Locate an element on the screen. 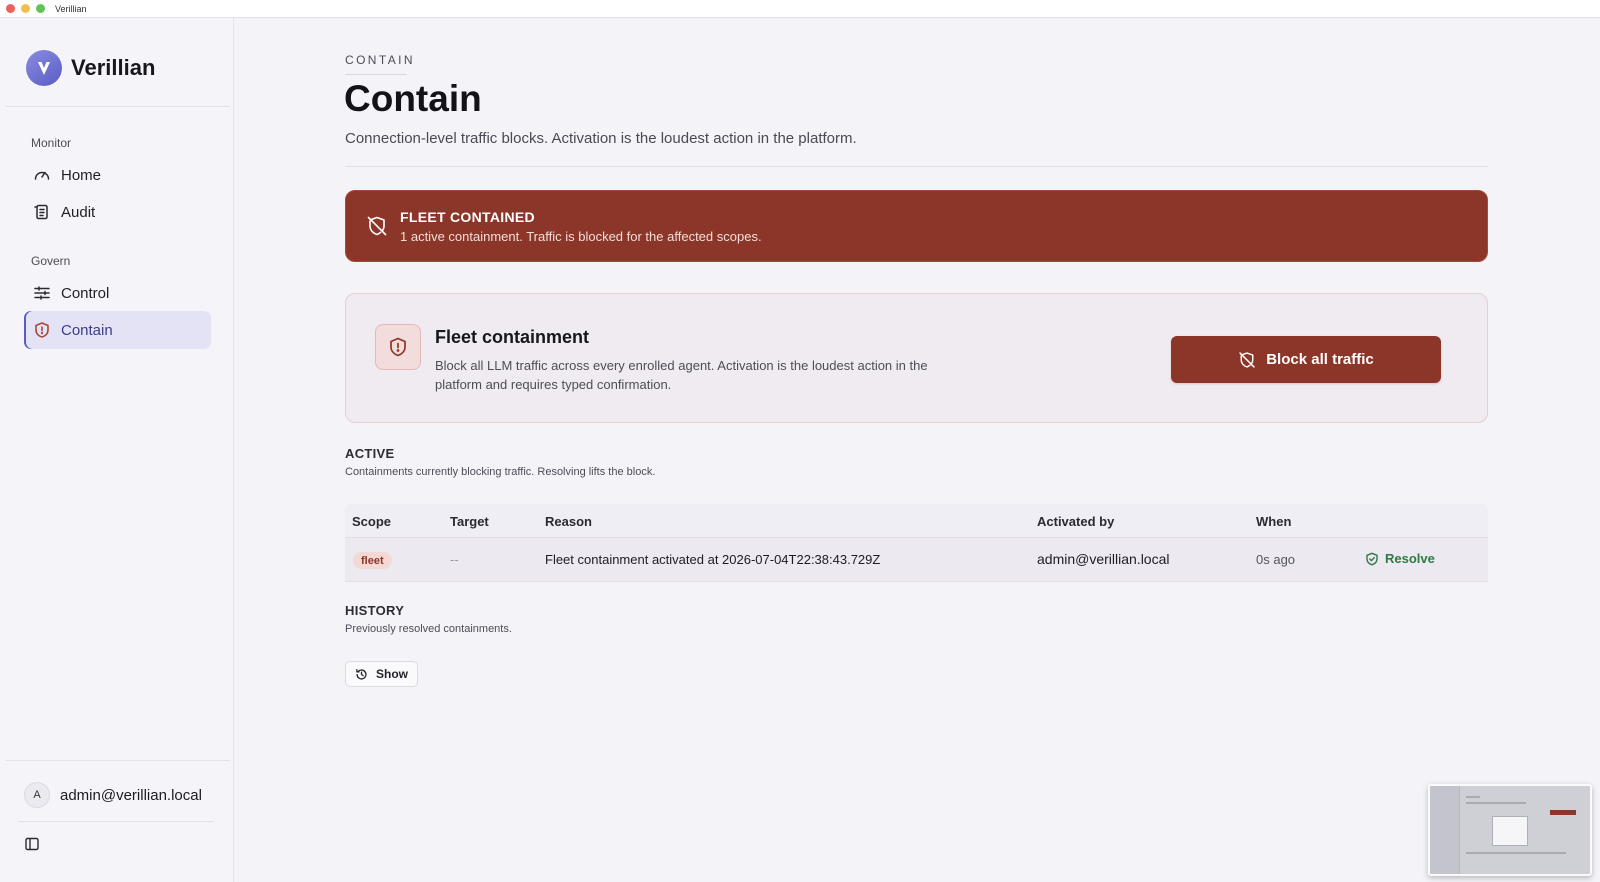 This screenshot has width=1600, height=882. shield-check-icon is located at coordinates (1372, 559).